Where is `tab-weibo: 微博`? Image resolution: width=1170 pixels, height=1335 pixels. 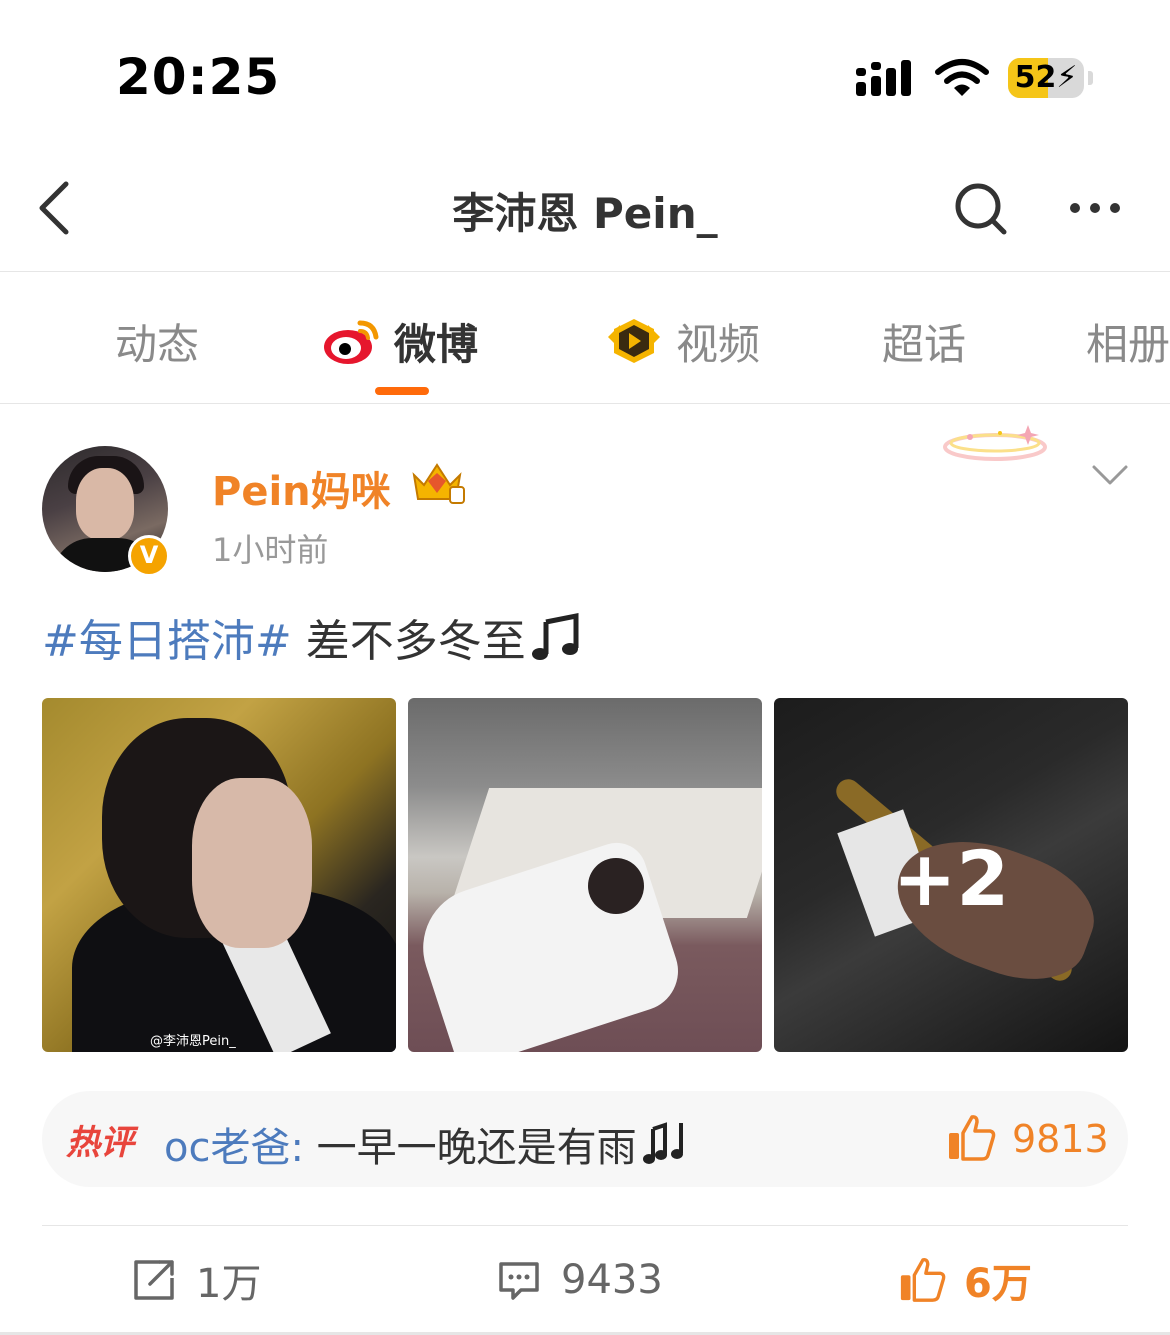
tab-weibo: 微博 is located at coordinates (400, 341).